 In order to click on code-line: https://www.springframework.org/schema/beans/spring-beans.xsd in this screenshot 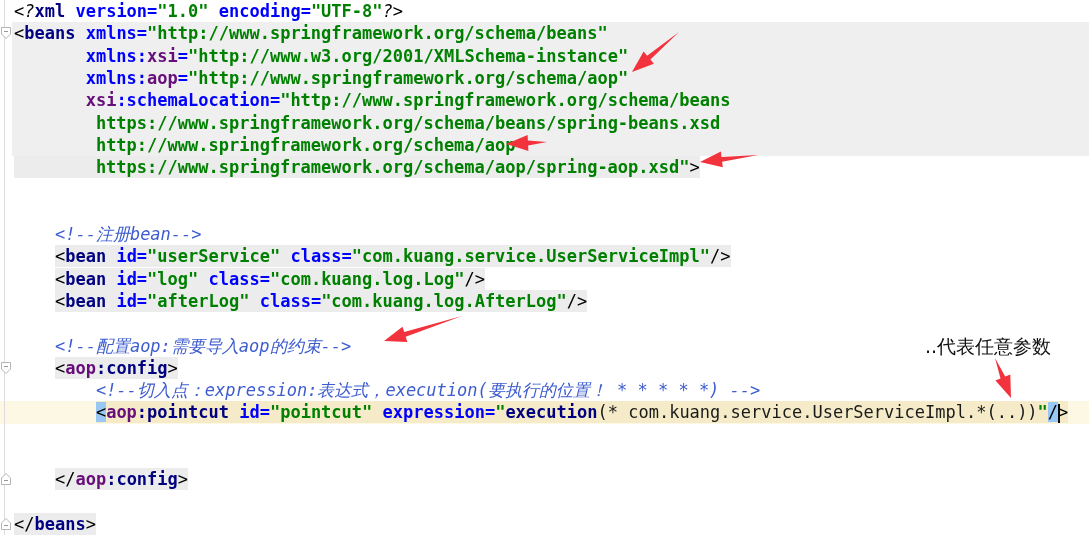, I will do `click(407, 122)`.